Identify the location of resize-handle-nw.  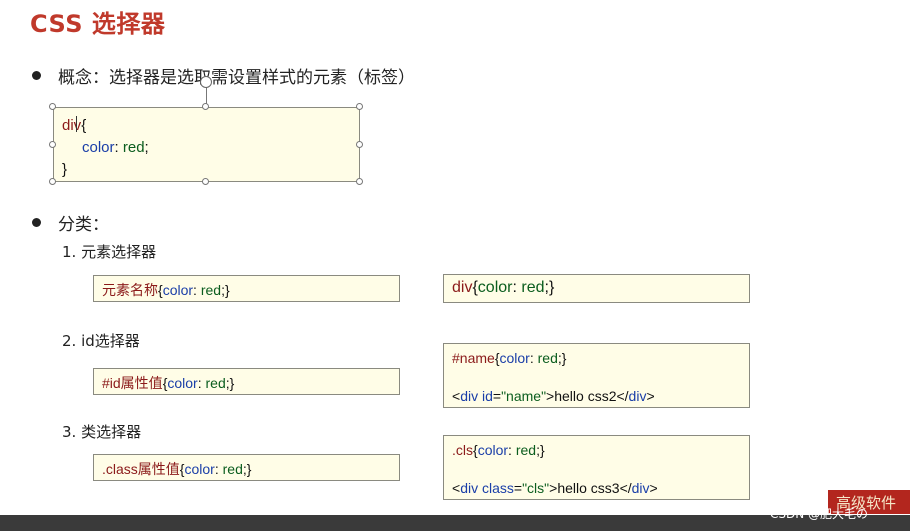
(52, 106).